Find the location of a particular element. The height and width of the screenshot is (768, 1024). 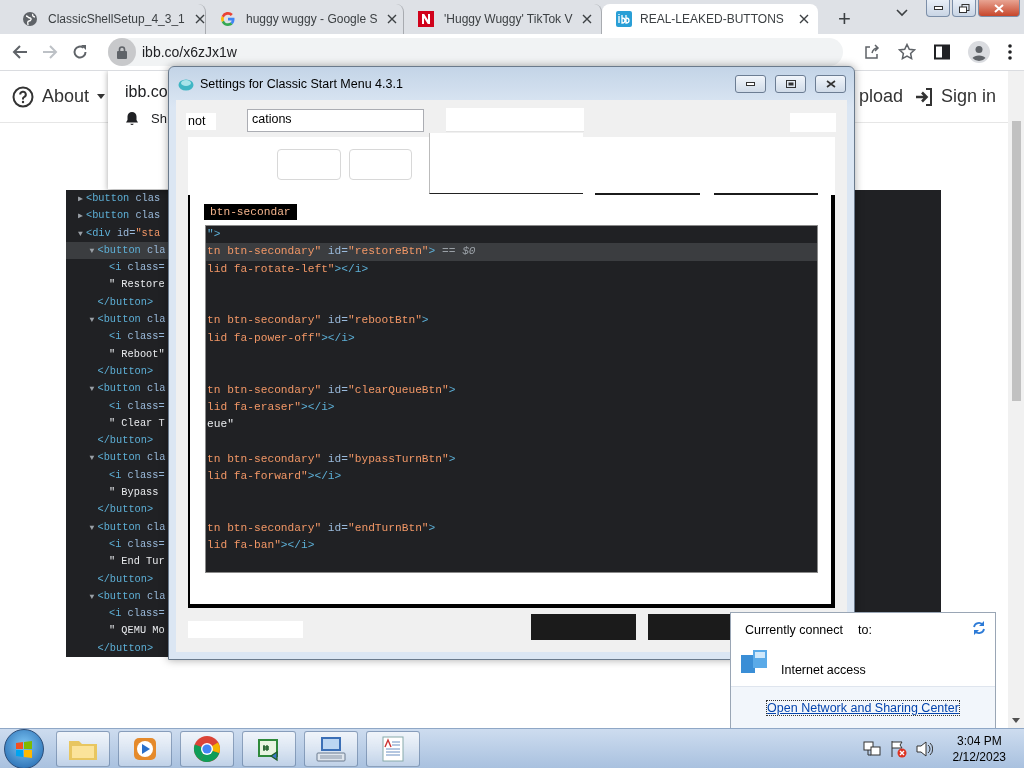

close-button is located at coordinates (830, 83).